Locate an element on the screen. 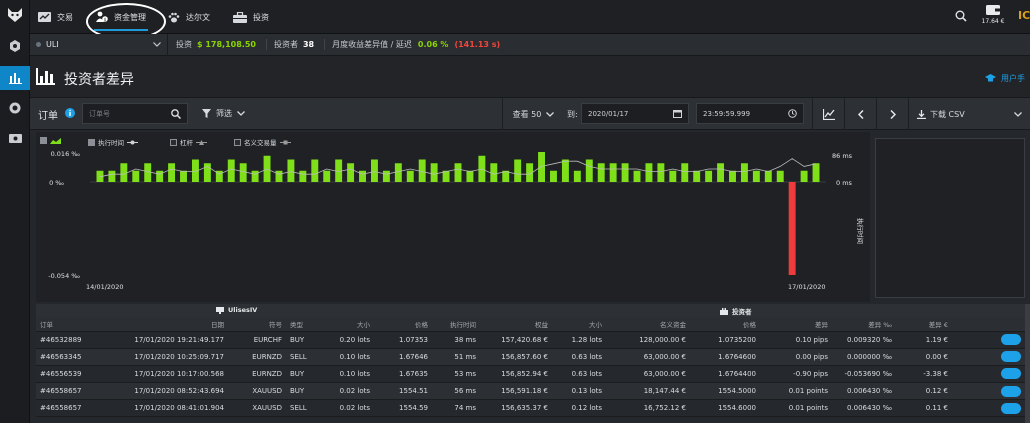 The image size is (1030, 423). sidebar-record-item is located at coordinates (15, 108).